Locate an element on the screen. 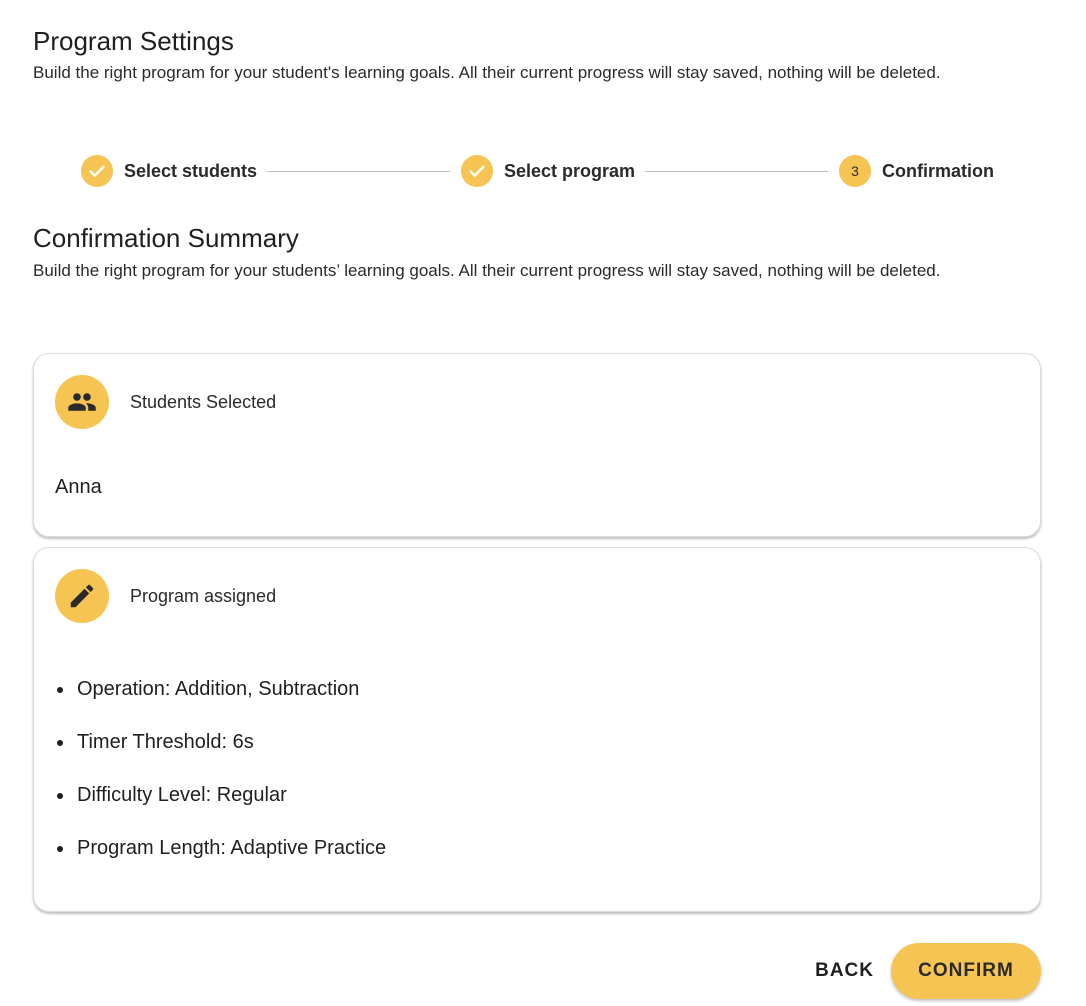 Image resolution: width=1086 pixels, height=1006 pixels. step-select-students: Select students is located at coordinates (169, 171).